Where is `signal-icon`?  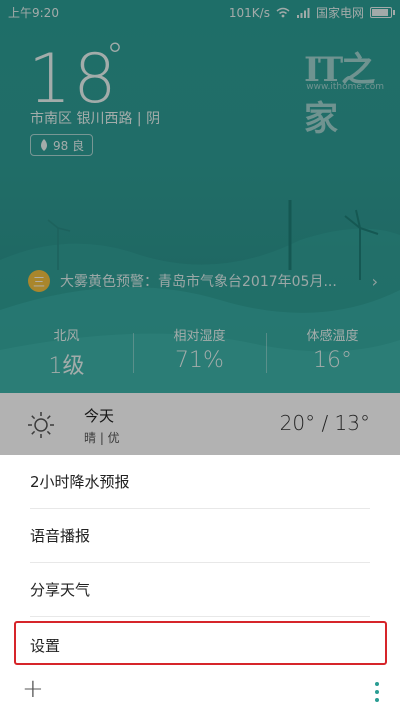 signal-icon is located at coordinates (303, 13).